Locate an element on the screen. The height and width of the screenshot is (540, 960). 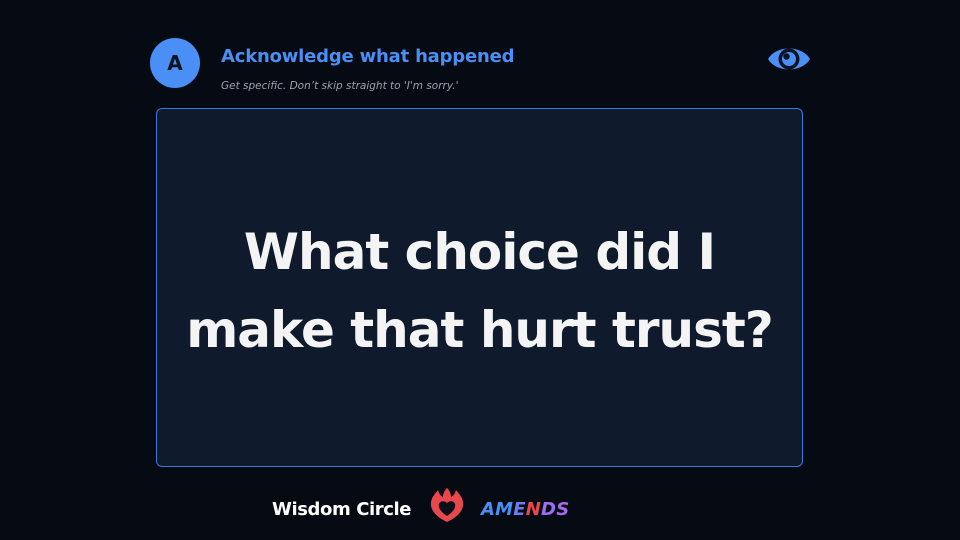
eye-icon is located at coordinates (789, 59).